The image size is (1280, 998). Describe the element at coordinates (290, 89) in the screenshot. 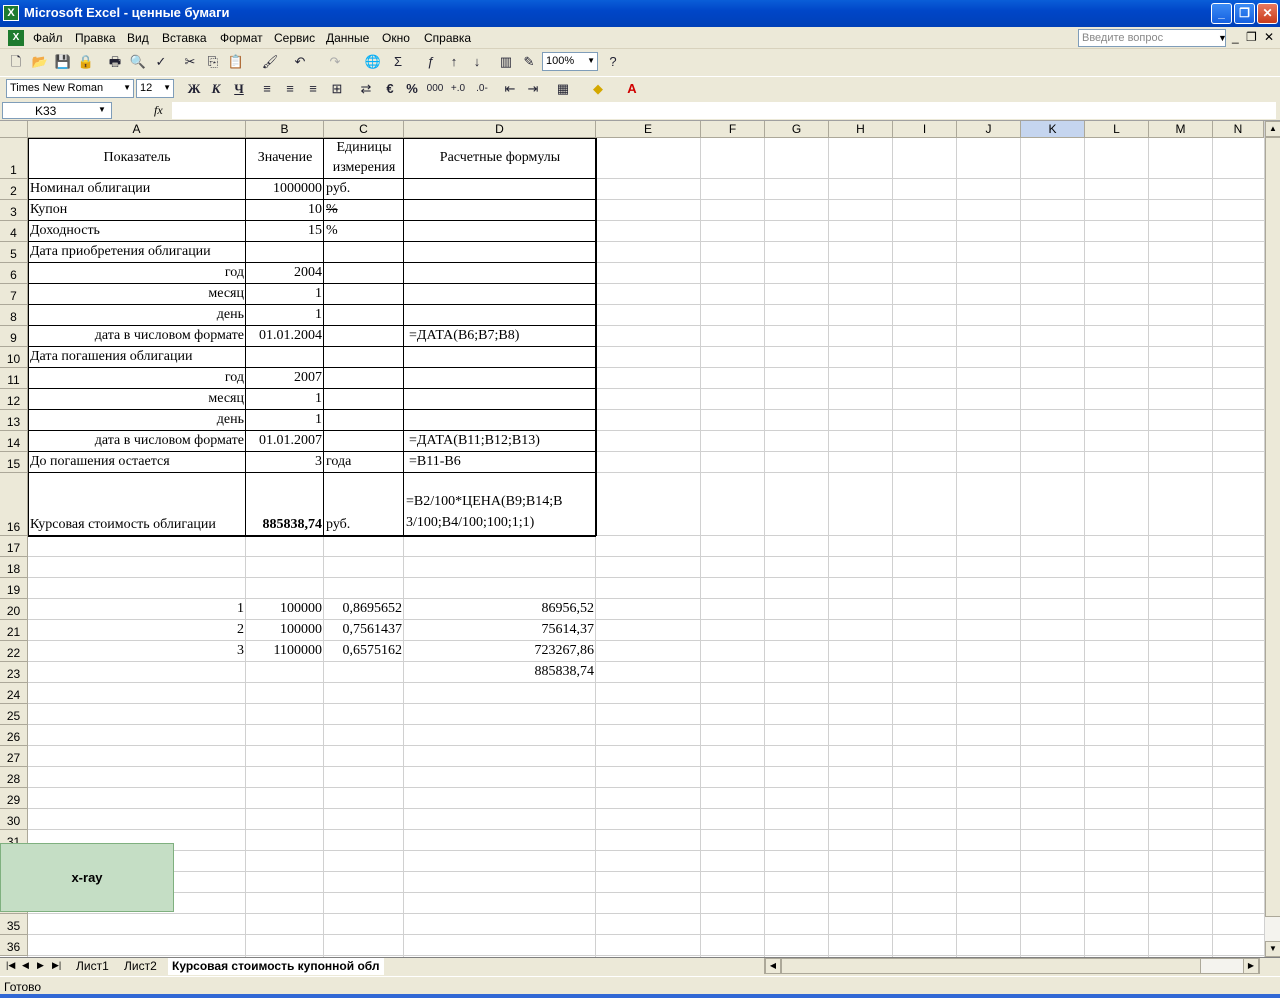

I see `align-center-icon: ≡` at that location.